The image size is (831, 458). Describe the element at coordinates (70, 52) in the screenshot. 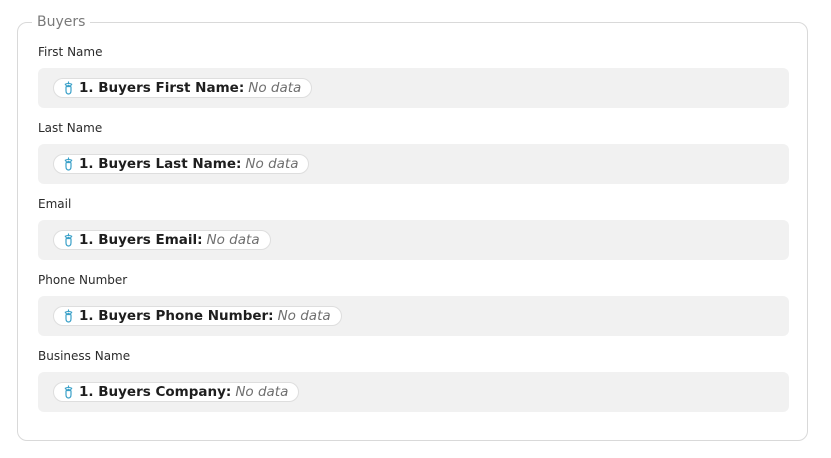

I see `field-label: First Name` at that location.